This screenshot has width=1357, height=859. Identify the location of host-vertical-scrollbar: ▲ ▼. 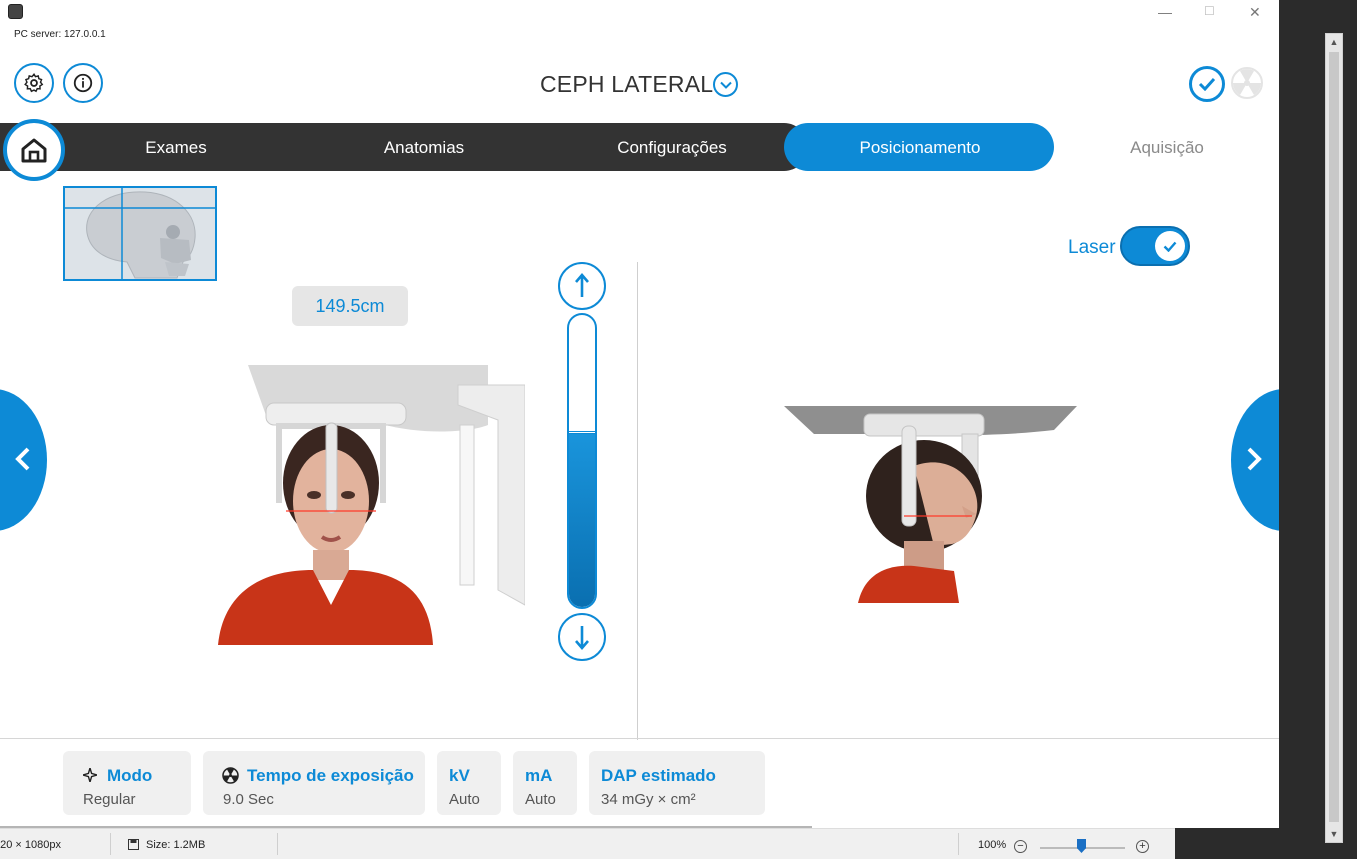
(1334, 438).